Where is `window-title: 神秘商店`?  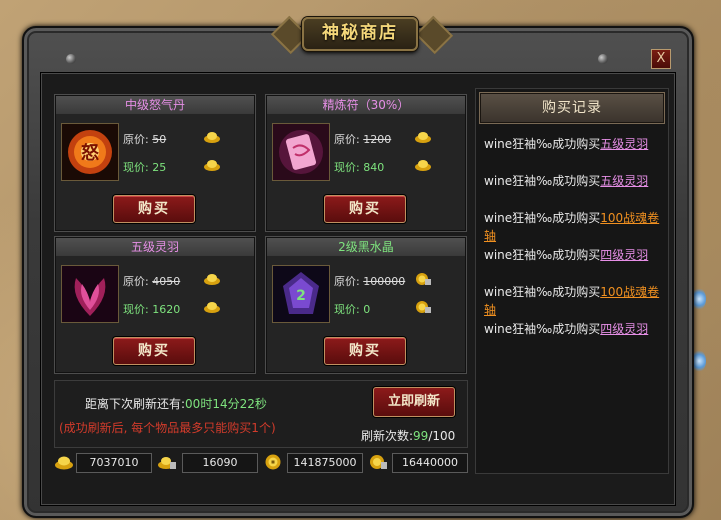
window-title: 神秘商店 is located at coordinates (360, 34).